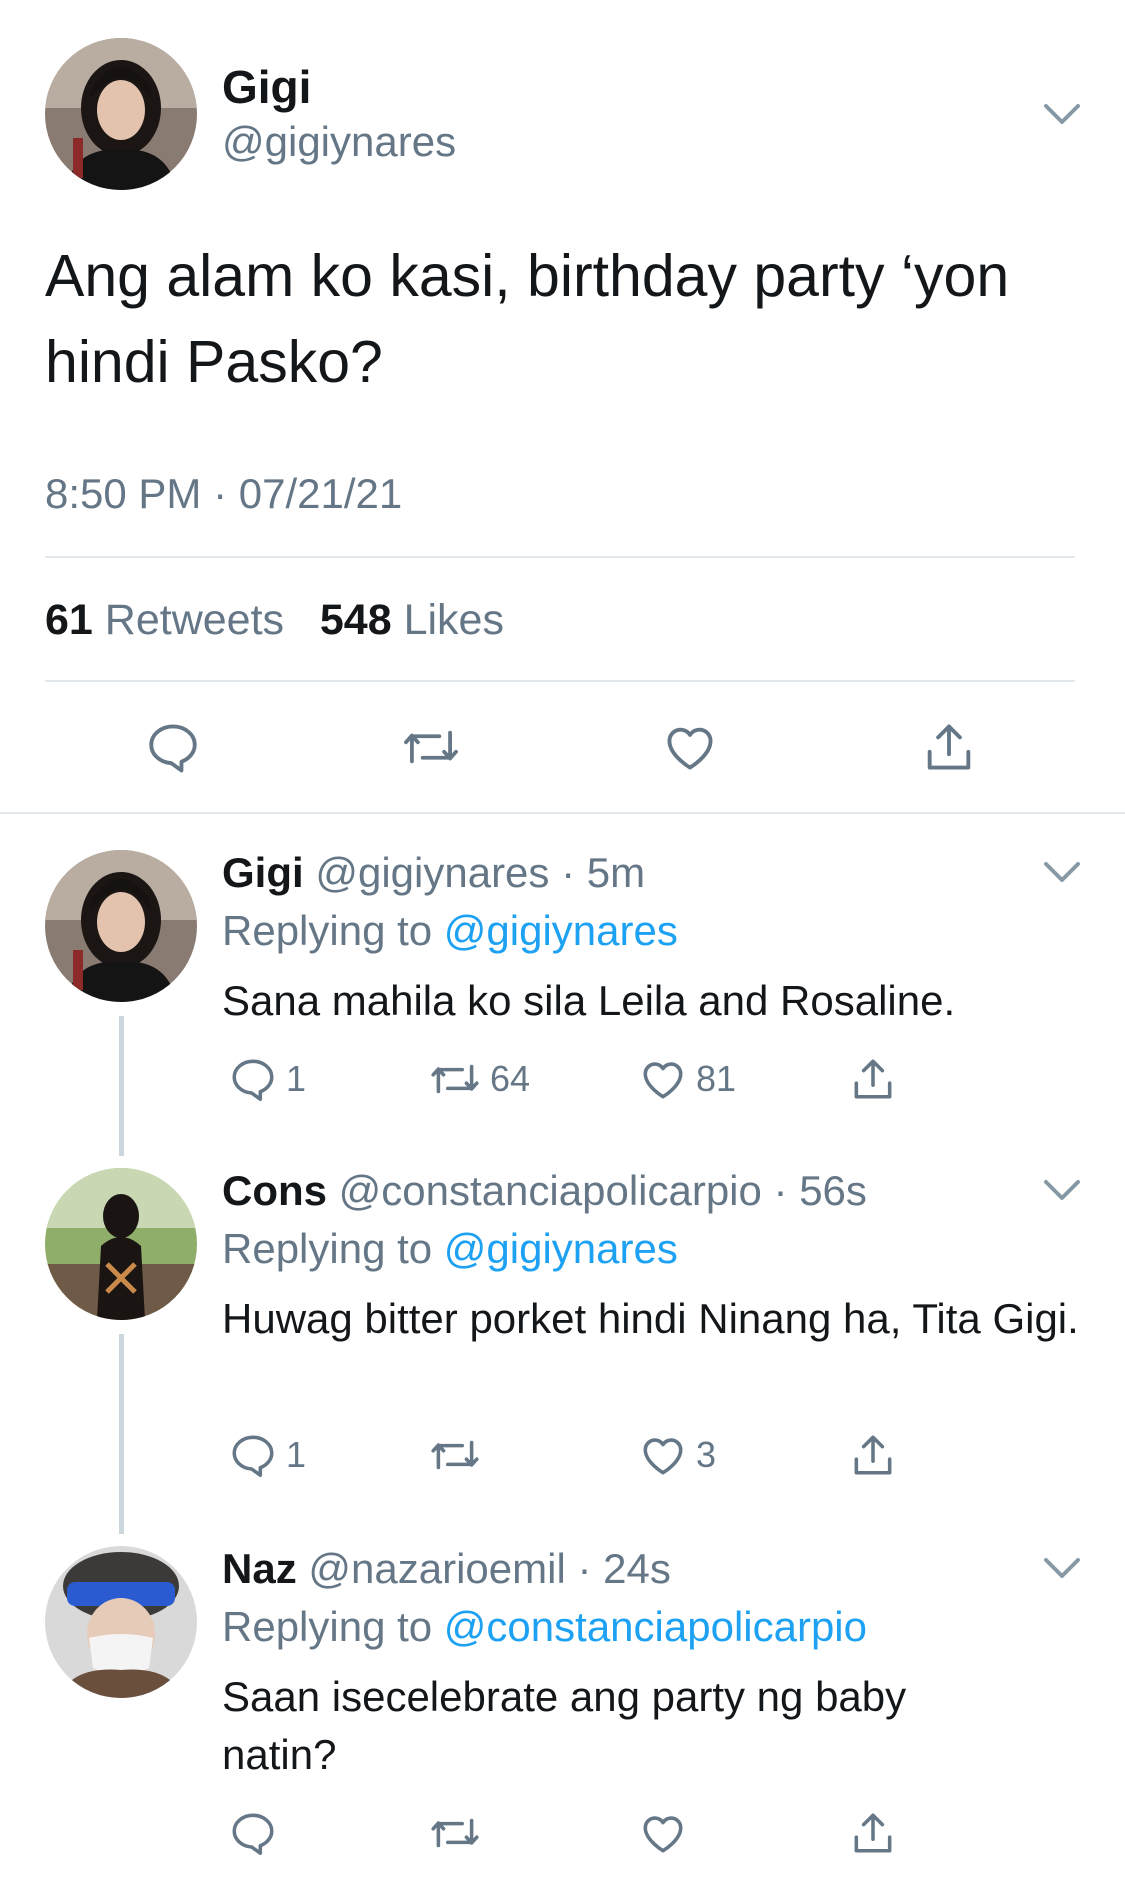 The height and width of the screenshot is (1891, 1125). I want to click on reply-header: Gigi @gigiynares · 5m, so click(434, 872).